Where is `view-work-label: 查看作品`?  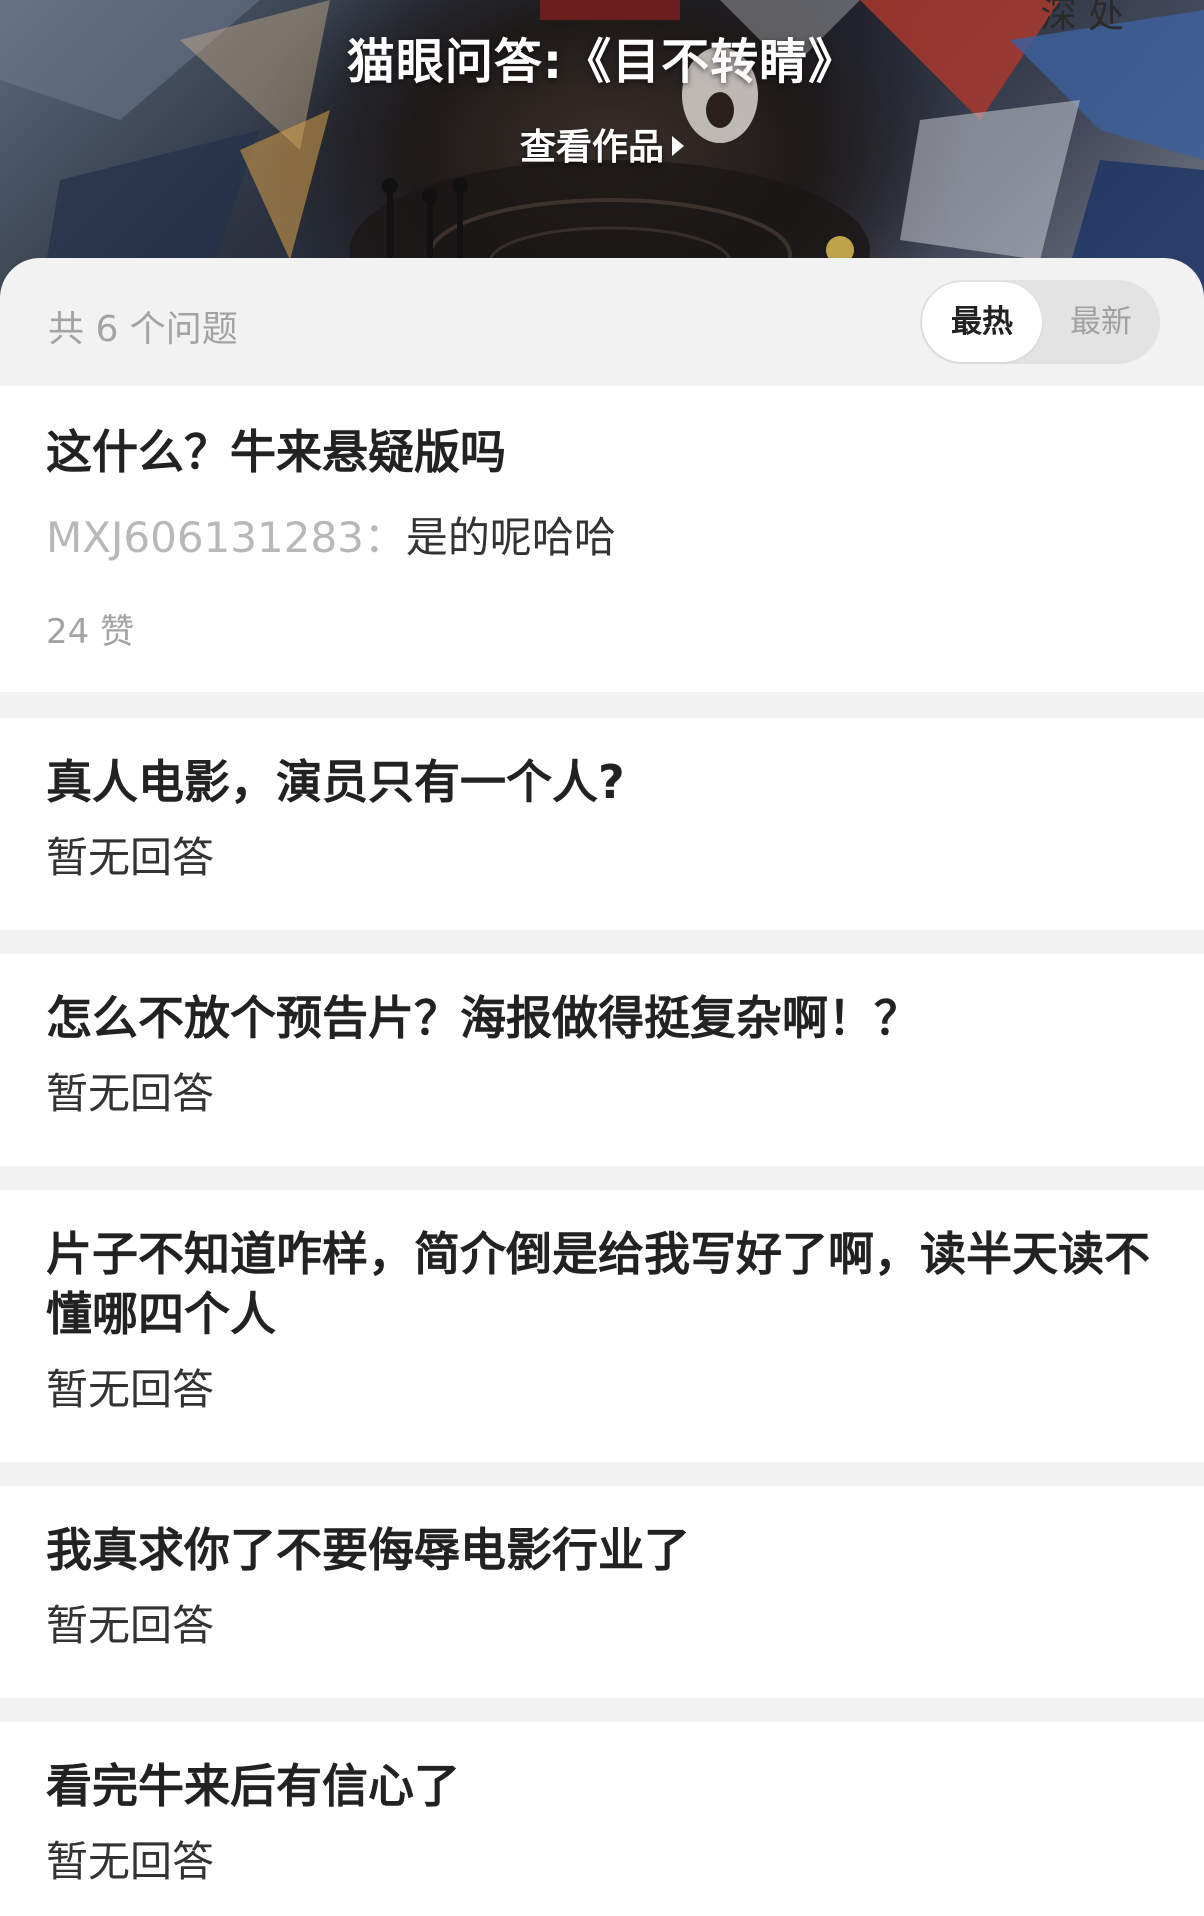 view-work-label: 查看作品 is located at coordinates (591, 147).